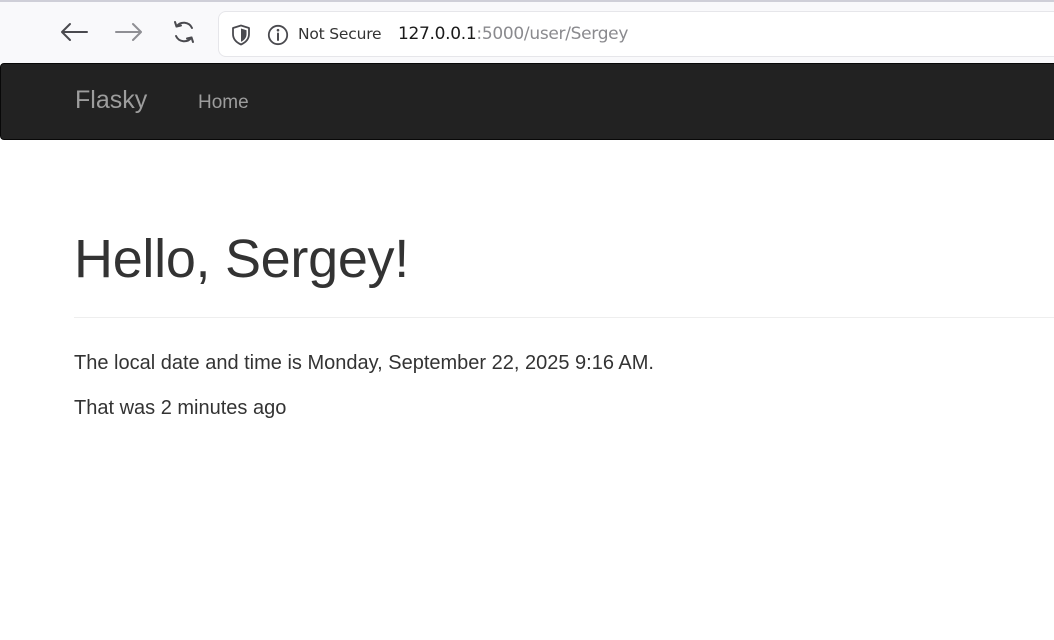 The image size is (1054, 640). What do you see at coordinates (180, 408) in the screenshot?
I see `relative-time-text: That was 2 minutes ago` at bounding box center [180, 408].